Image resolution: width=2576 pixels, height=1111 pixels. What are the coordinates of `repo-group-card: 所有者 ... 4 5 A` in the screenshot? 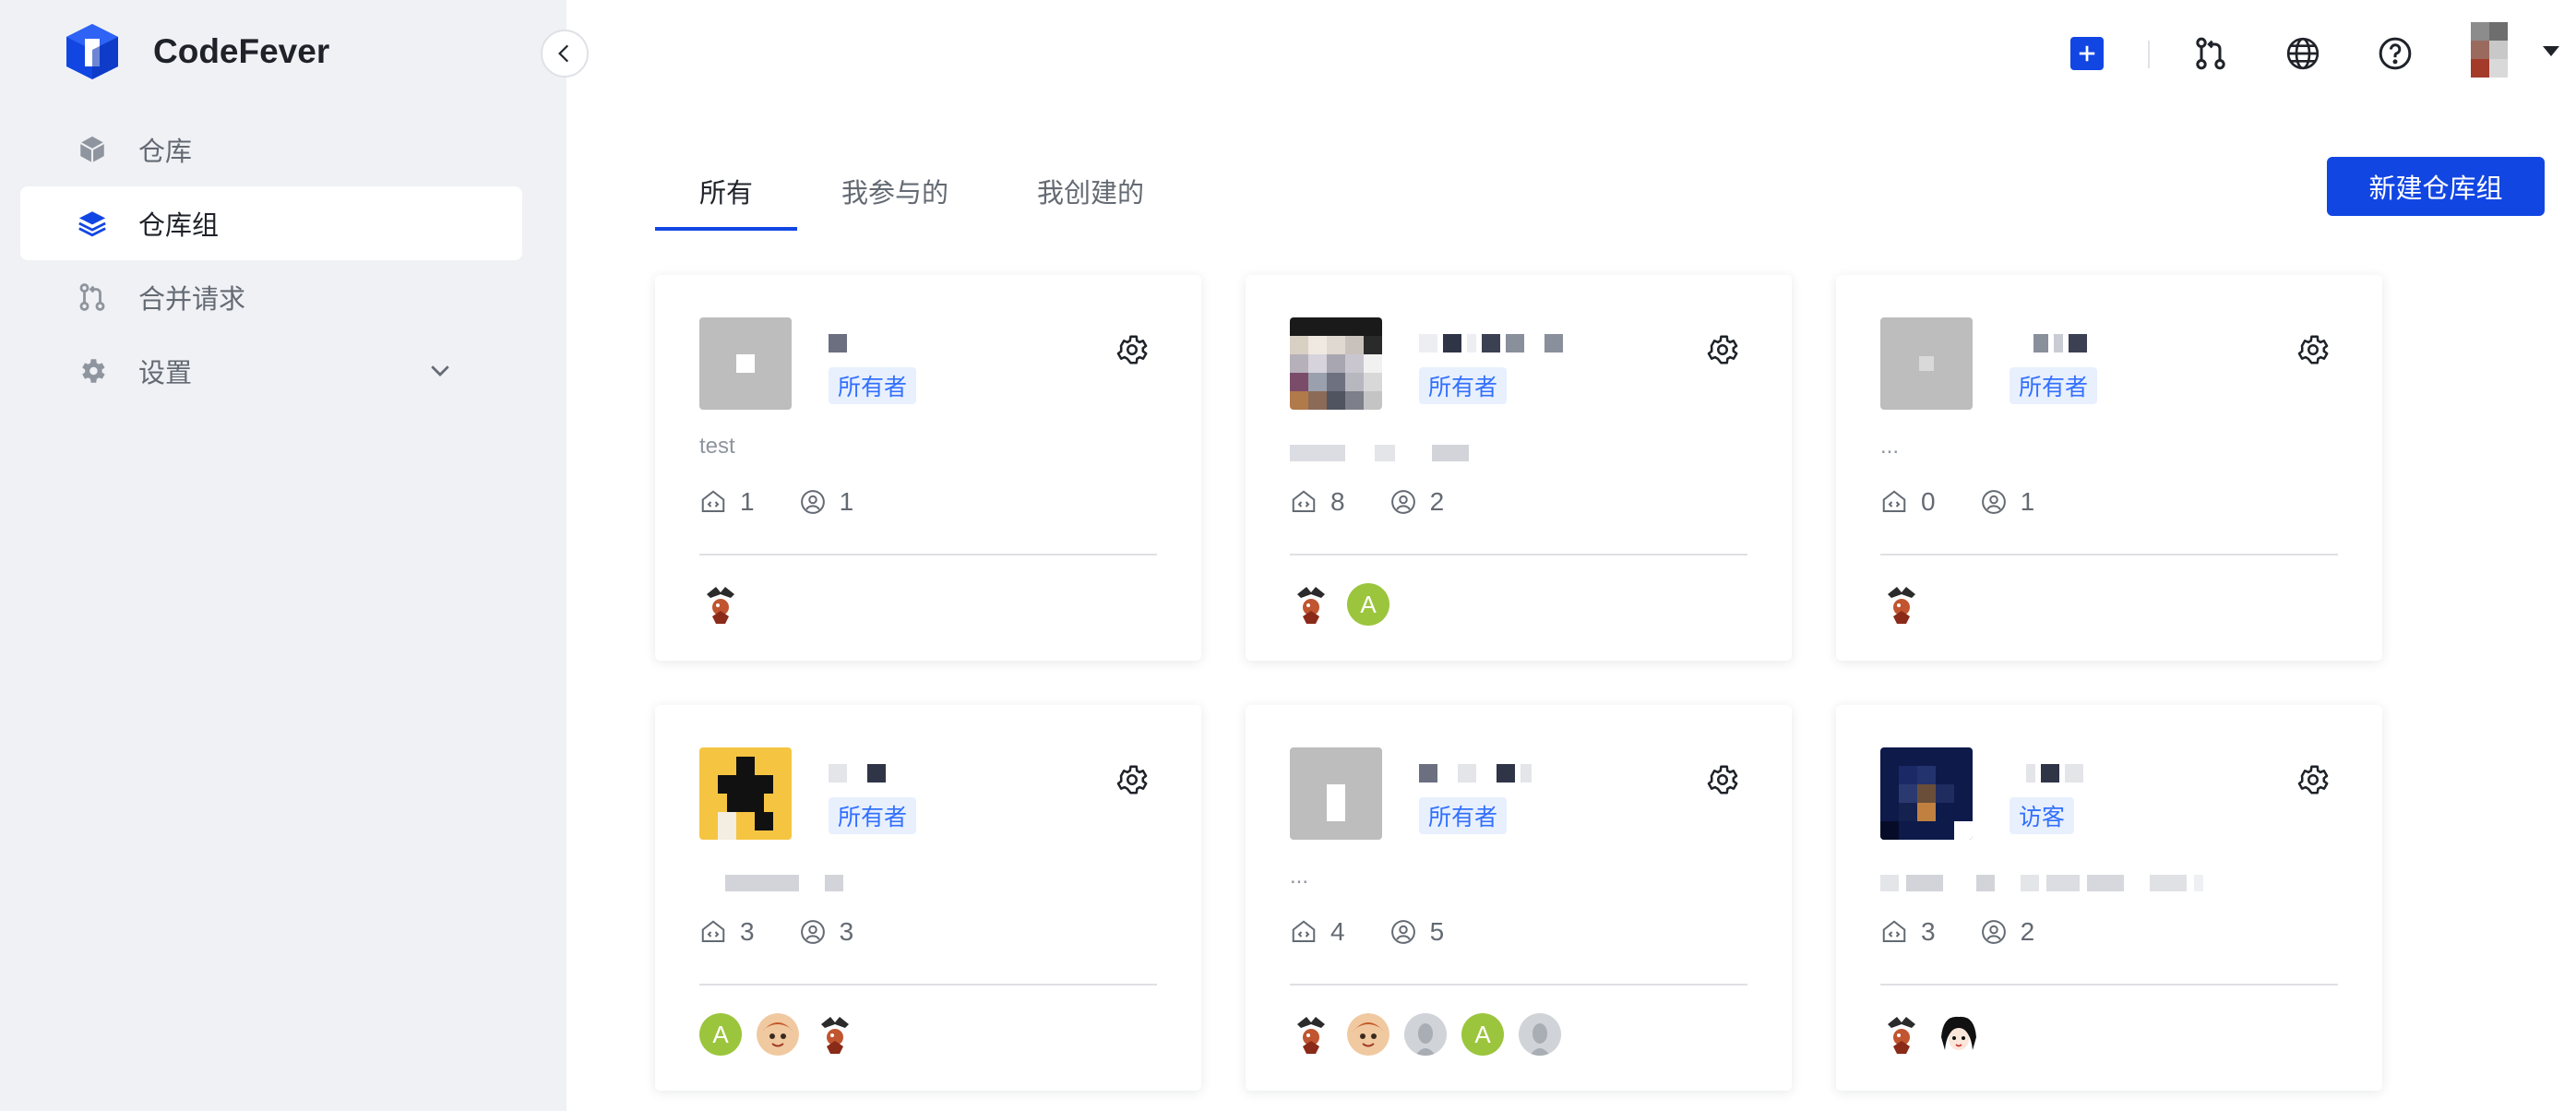 It's located at (1519, 898).